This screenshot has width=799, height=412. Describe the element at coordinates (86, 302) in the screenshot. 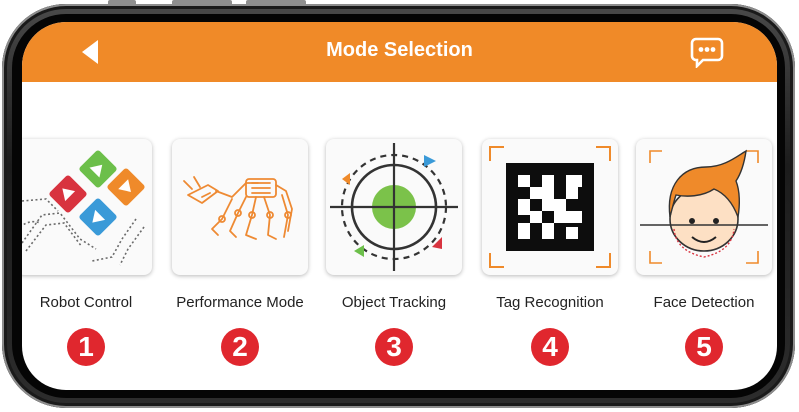

I see `mode-label-robot-control: Robot Control` at that location.